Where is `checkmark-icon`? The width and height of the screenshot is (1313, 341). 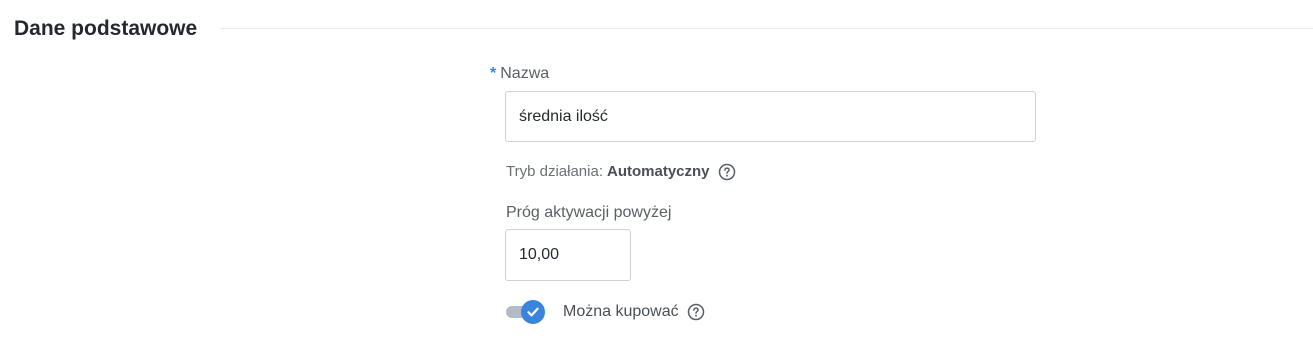
checkmark-icon is located at coordinates (533, 312).